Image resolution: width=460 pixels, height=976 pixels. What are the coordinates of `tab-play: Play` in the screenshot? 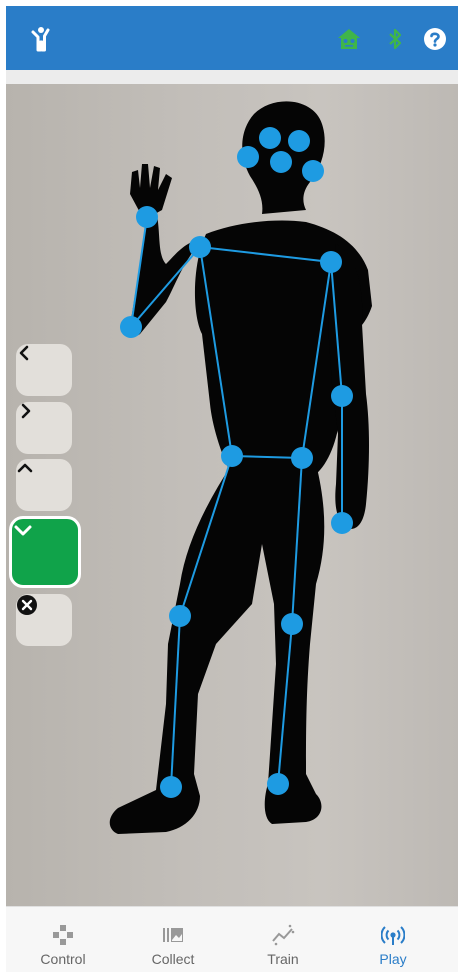 It's located at (393, 939).